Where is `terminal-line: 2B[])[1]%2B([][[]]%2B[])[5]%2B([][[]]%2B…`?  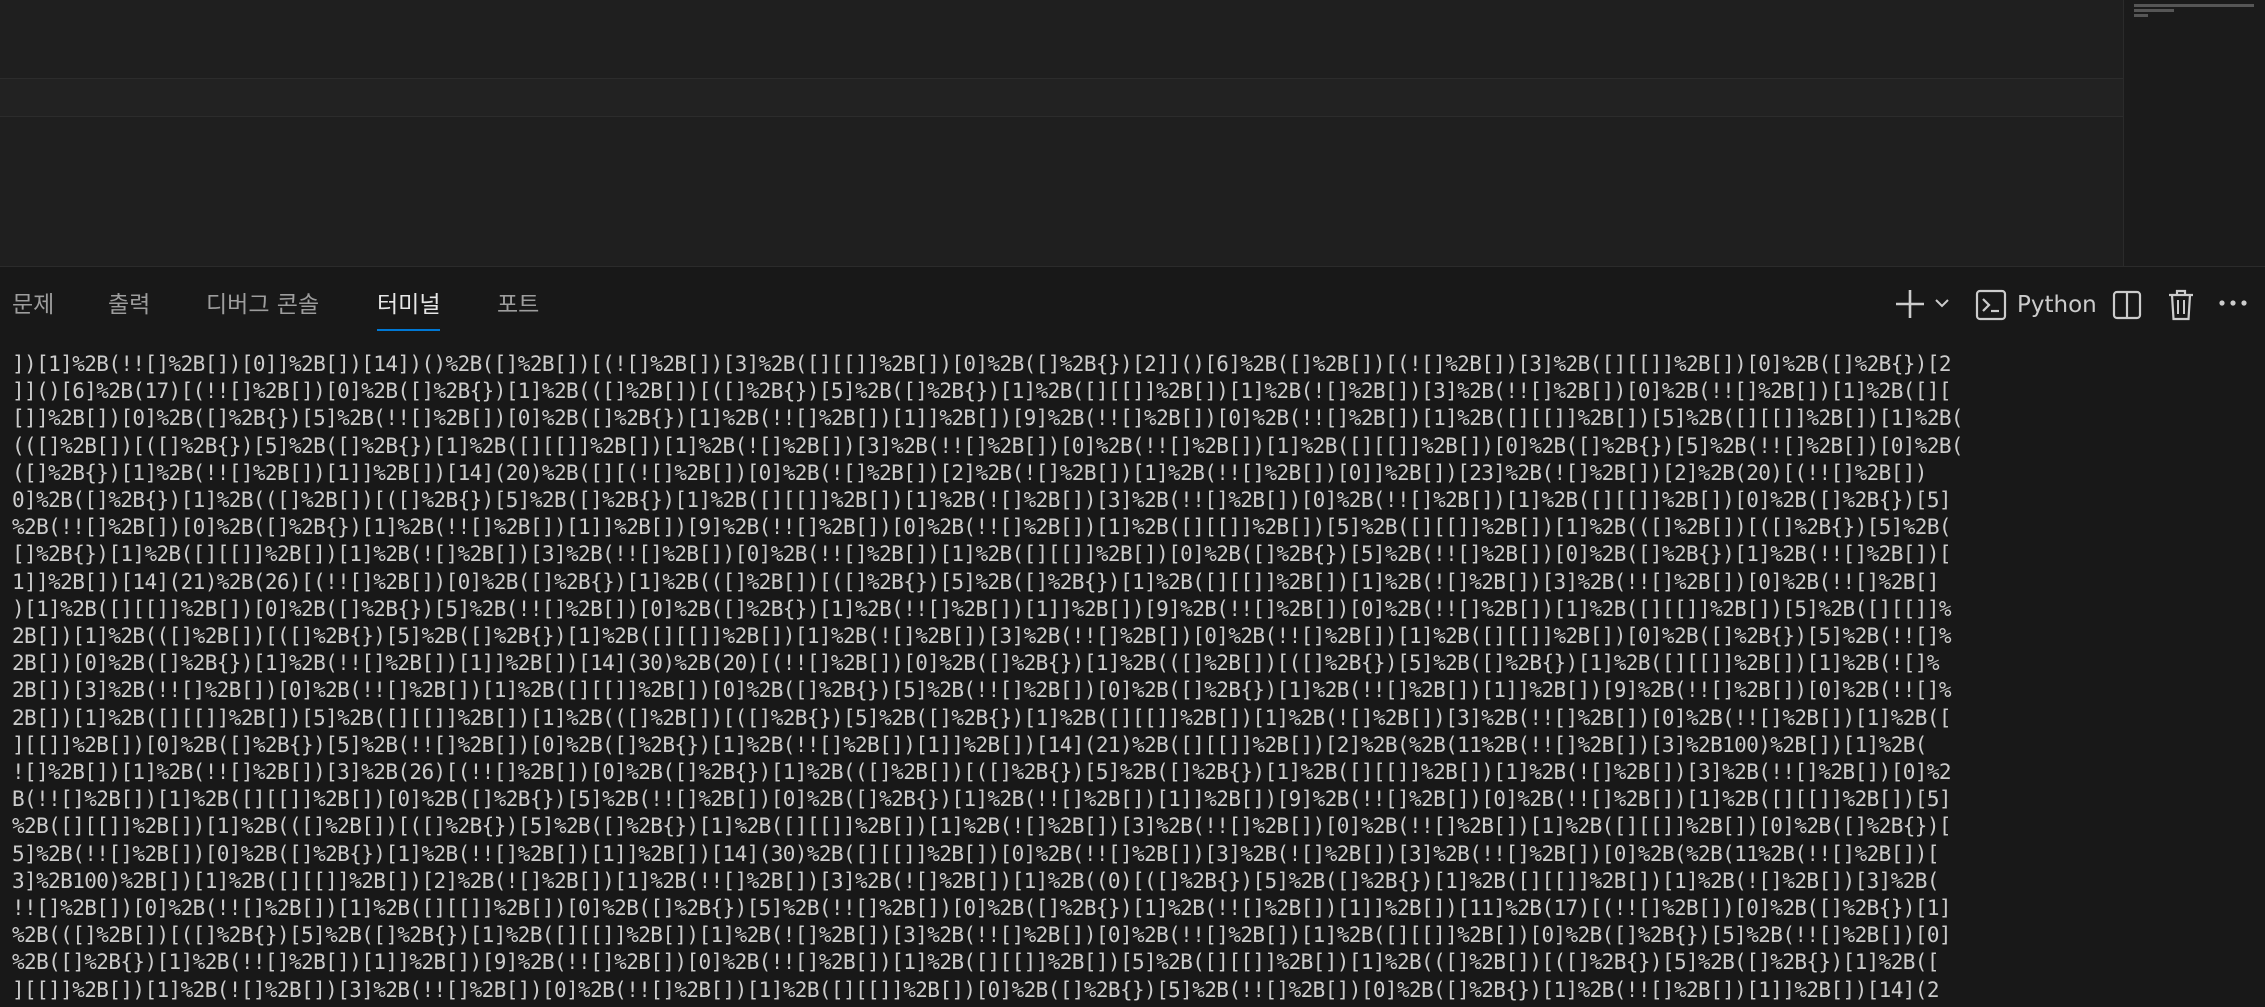 terminal-line: 2B[])[1]%2B([][[]]%2B[])[5]%2B([][[]]%2B… is located at coordinates (982, 717).